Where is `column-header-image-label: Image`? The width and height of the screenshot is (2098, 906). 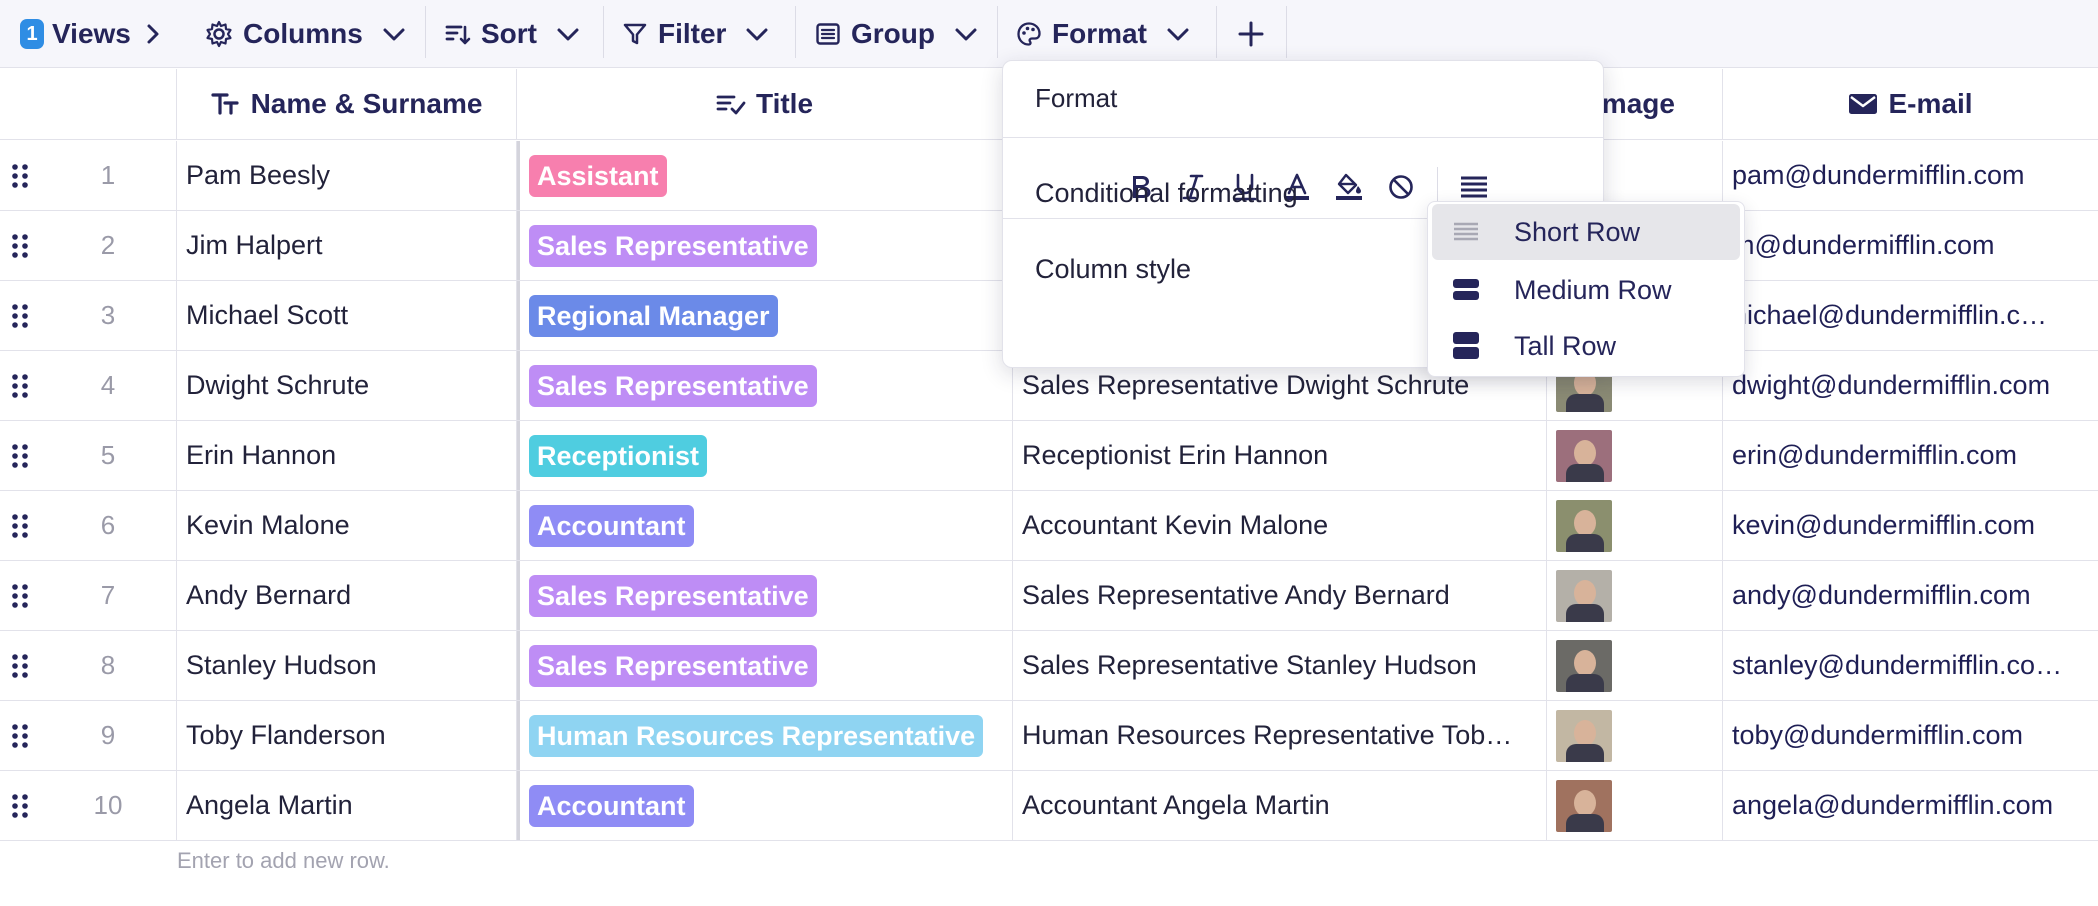 column-header-image-label: Image is located at coordinates (1634, 103).